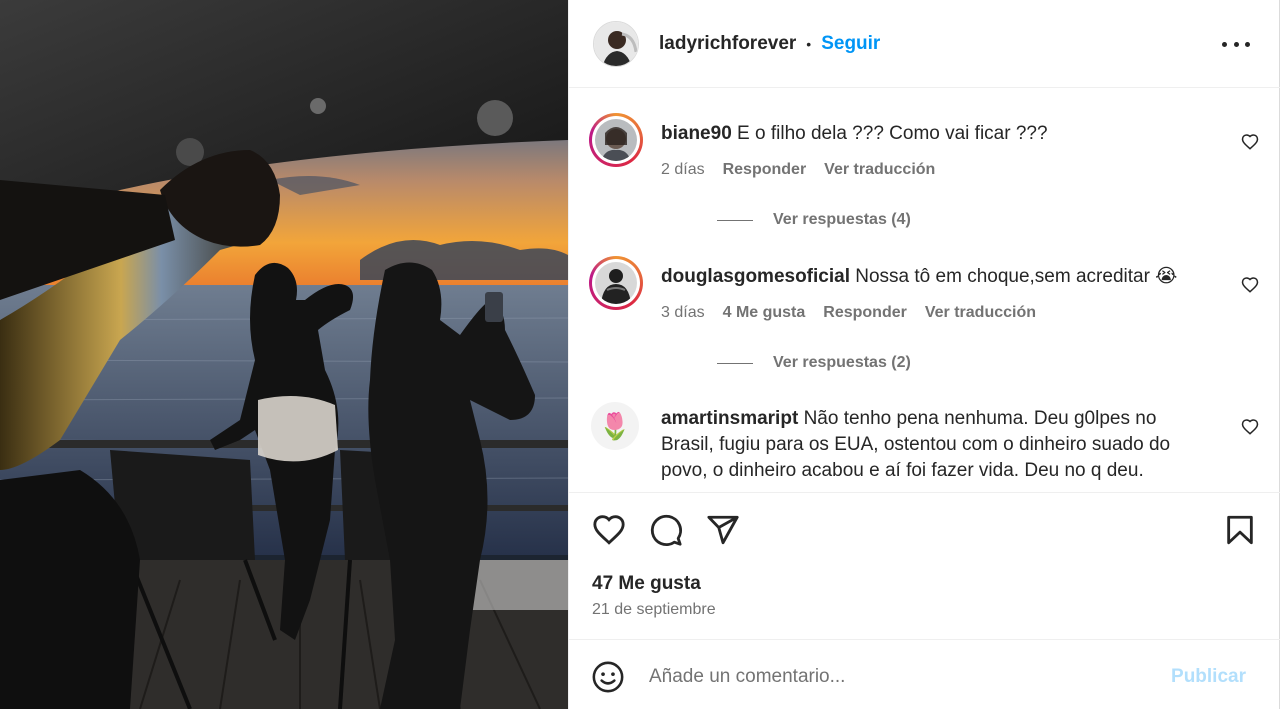 Image resolution: width=1280 pixels, height=709 pixels. Describe the element at coordinates (608, 677) in the screenshot. I see `emoji-icon` at that location.